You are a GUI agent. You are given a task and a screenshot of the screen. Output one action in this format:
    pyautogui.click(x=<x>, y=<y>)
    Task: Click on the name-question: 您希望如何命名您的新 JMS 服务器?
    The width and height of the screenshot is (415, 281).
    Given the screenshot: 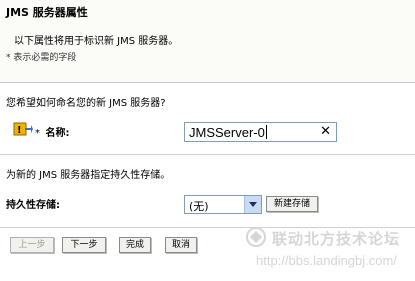 What is the action you would take?
    pyautogui.click(x=86, y=103)
    